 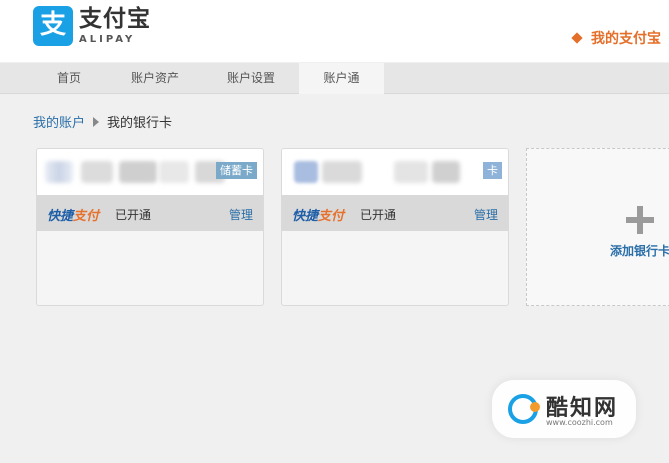 What do you see at coordinates (102, 121) in the screenshot?
I see `breadcrumb: 我的账户 我的银行卡` at bounding box center [102, 121].